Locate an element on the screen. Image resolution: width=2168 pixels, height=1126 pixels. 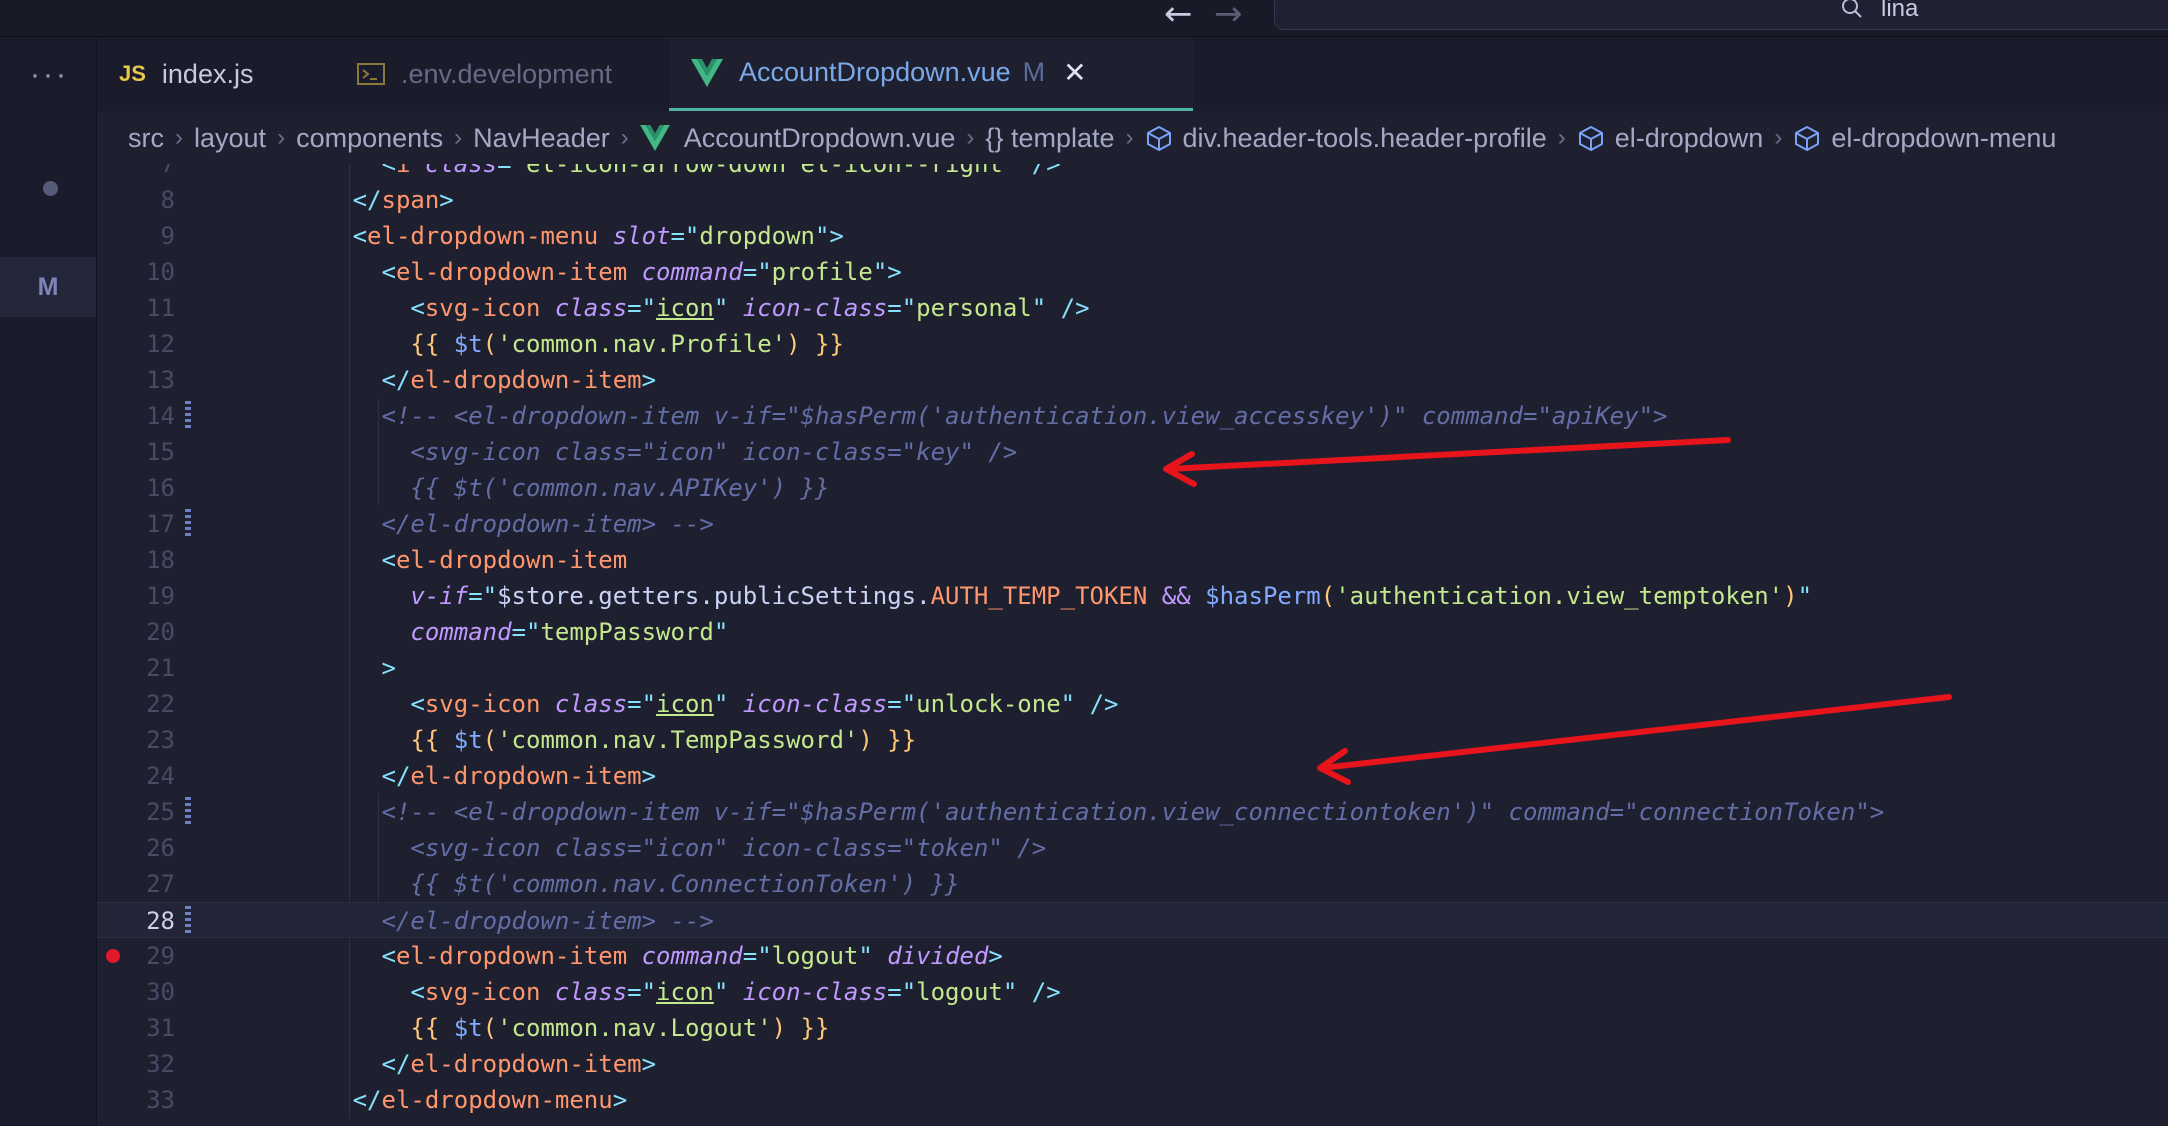
arrow-right-icon: → is located at coordinates (1228, 17).